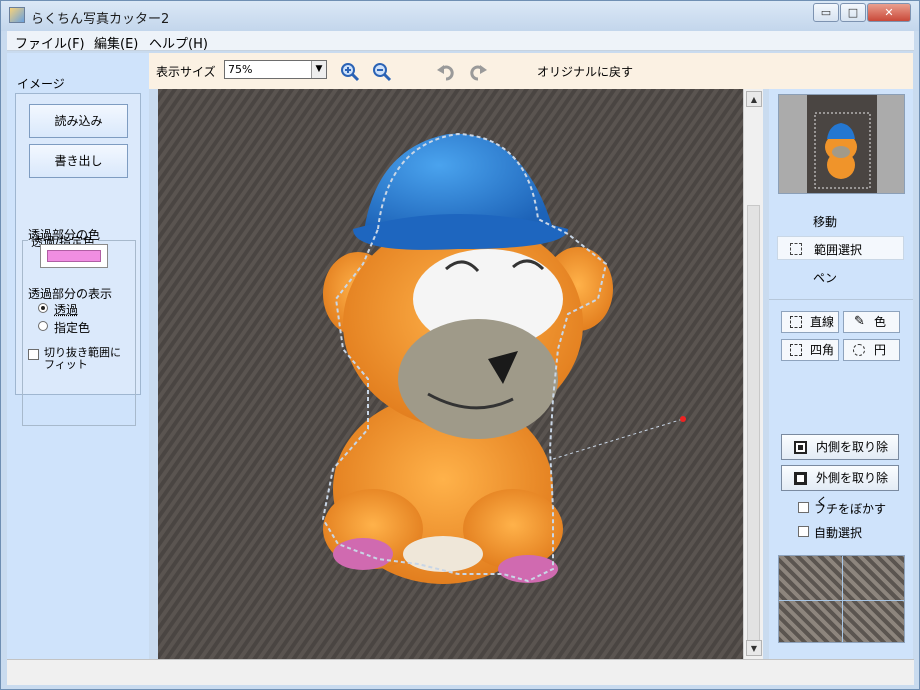 Image resolution: width=920 pixels, height=690 pixels. Describe the element at coordinates (240, 69) in the screenshot. I see `zoom-value: 75%` at that location.